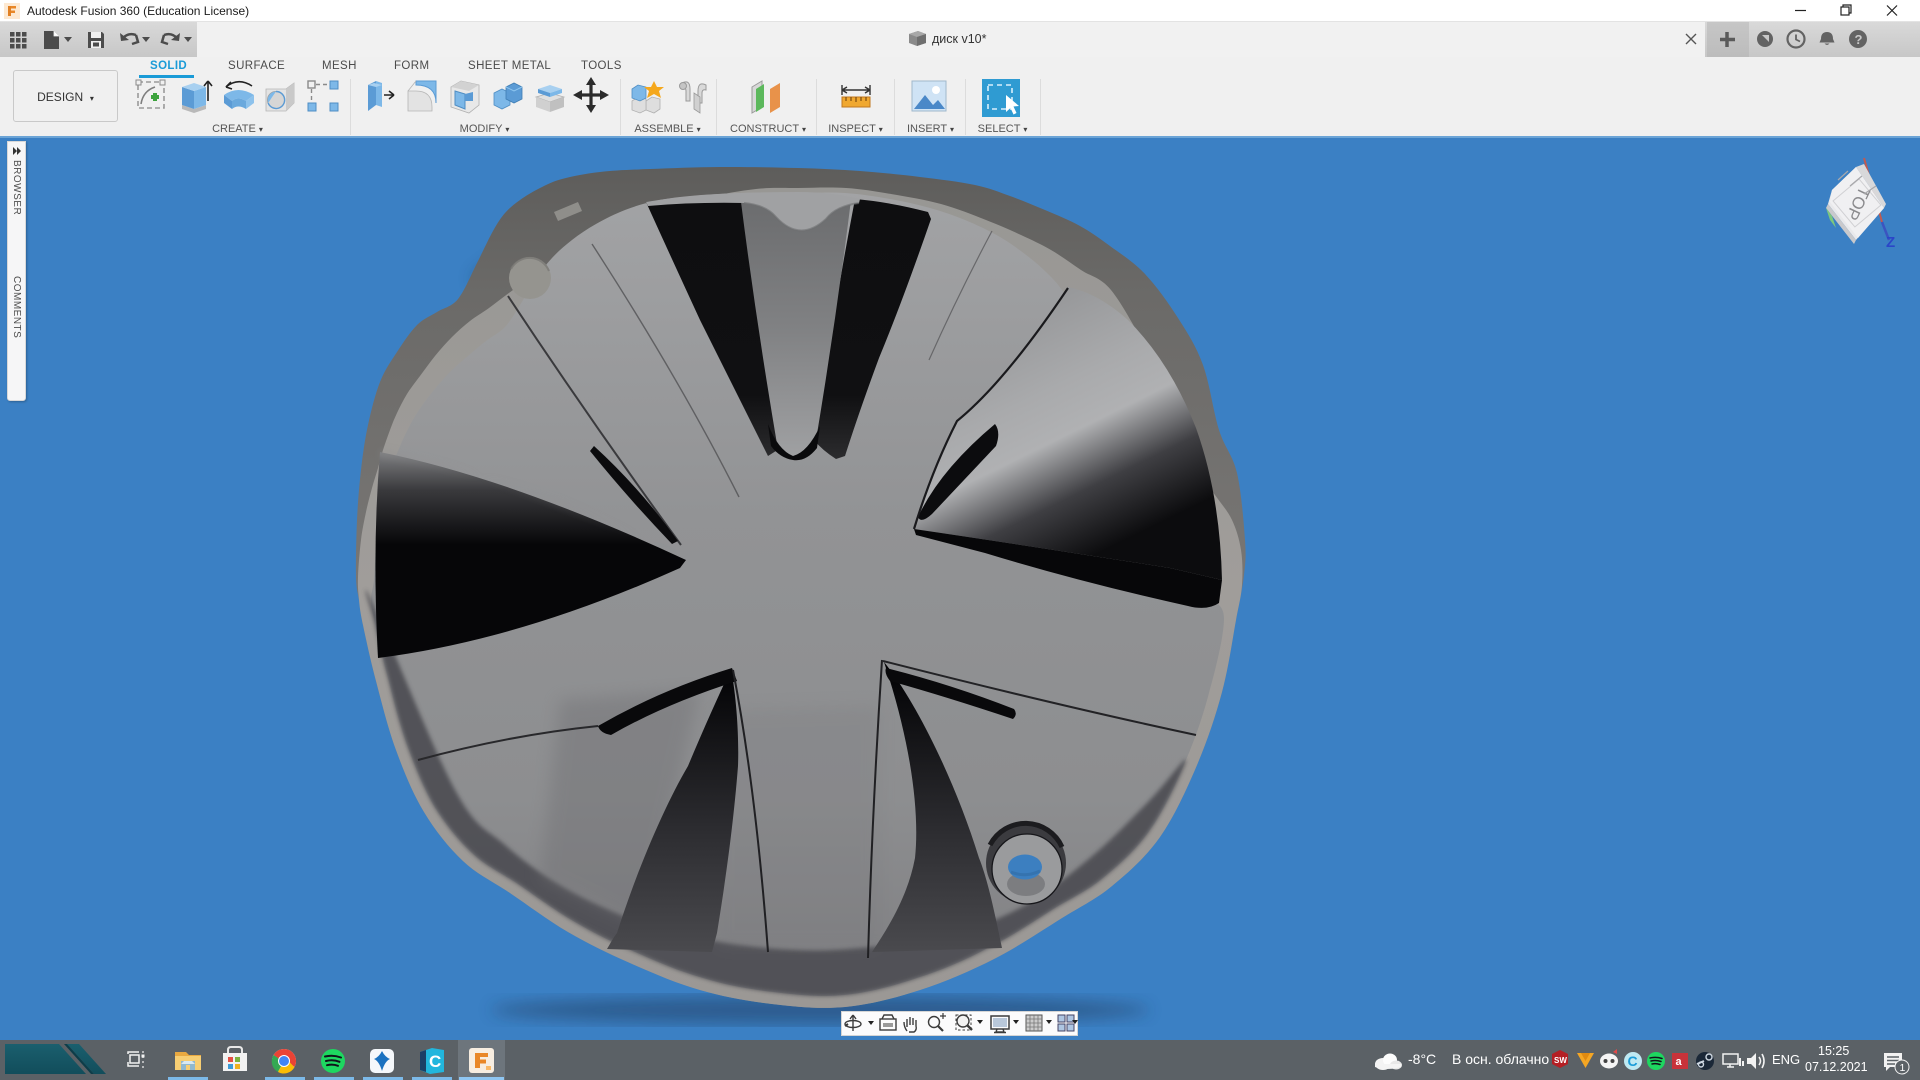  What do you see at coordinates (1560, 1060) in the screenshot?
I see `svg-text: SW` at bounding box center [1560, 1060].